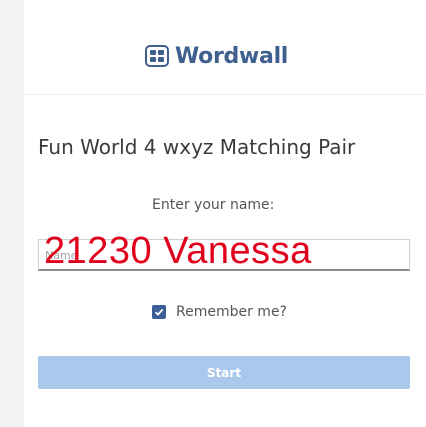  Describe the element at coordinates (213, 205) in the screenshot. I see `name-prompt: Enter your name:` at that location.